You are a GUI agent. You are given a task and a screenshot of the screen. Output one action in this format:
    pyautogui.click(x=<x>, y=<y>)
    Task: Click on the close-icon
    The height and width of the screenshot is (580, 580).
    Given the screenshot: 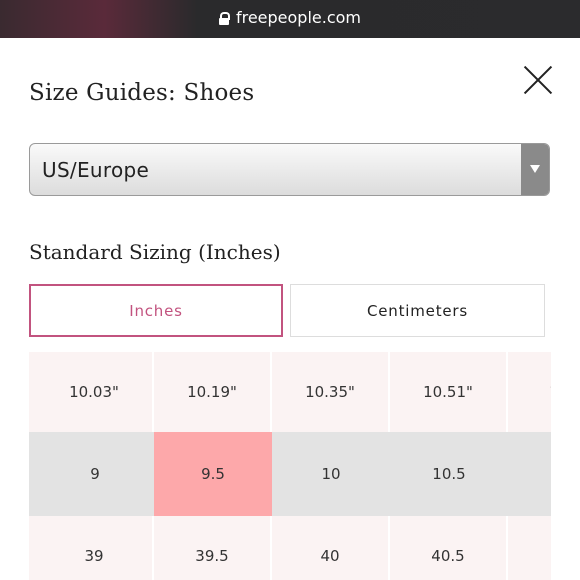 What is the action you would take?
    pyautogui.click(x=538, y=80)
    